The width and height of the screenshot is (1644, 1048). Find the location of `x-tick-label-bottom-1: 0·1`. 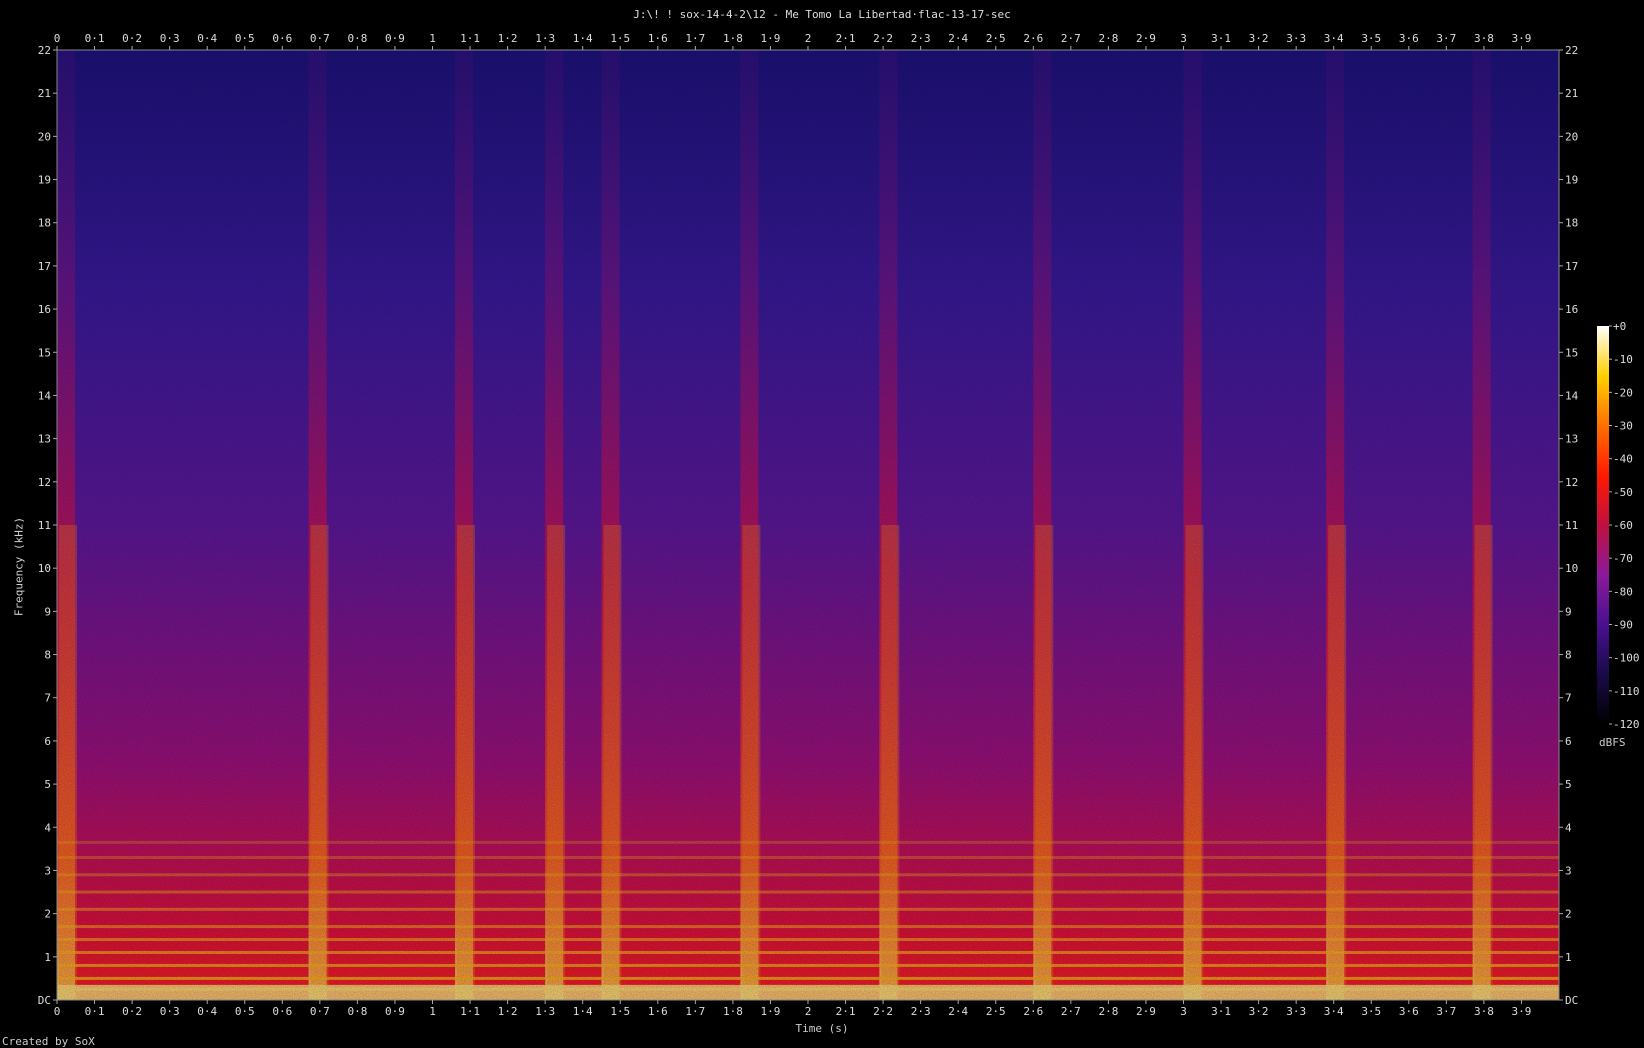

x-tick-label-bottom-1: 0·1 is located at coordinates (95, 1011).